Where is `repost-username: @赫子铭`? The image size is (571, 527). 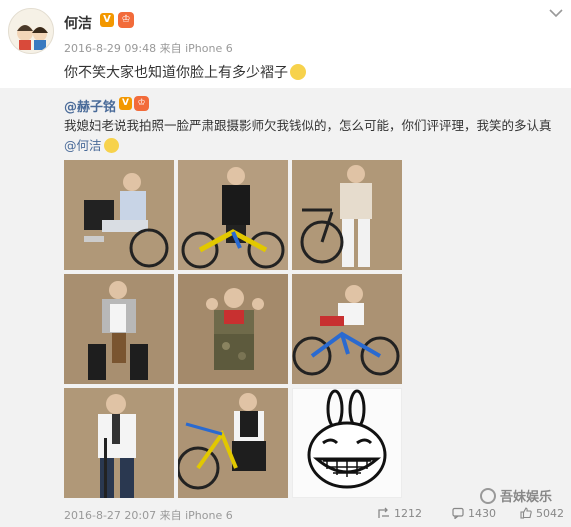 repost-username: @赫子铭 is located at coordinates (90, 105).